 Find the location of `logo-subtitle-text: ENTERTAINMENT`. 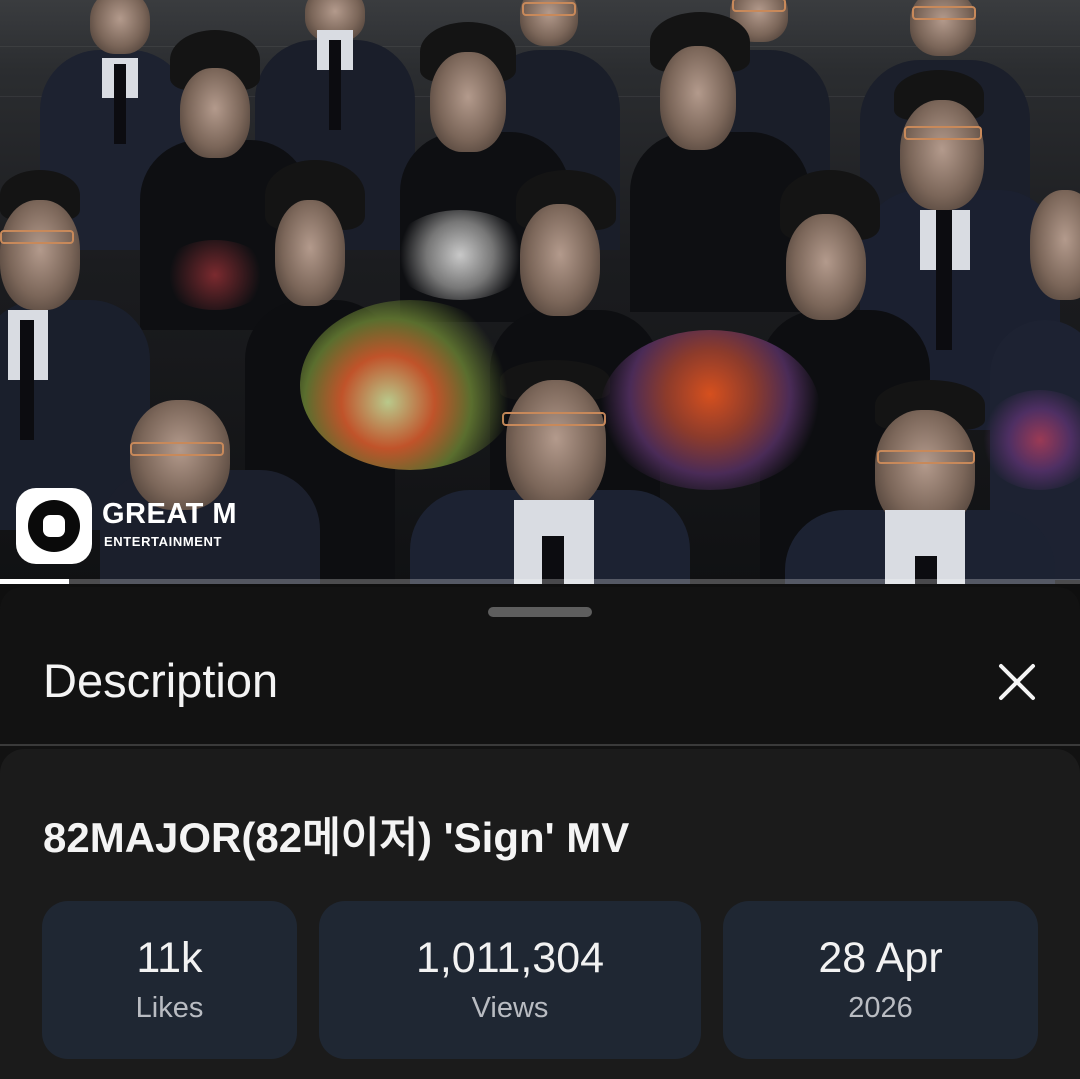

logo-subtitle-text: ENTERTAINMENT is located at coordinates (163, 541).